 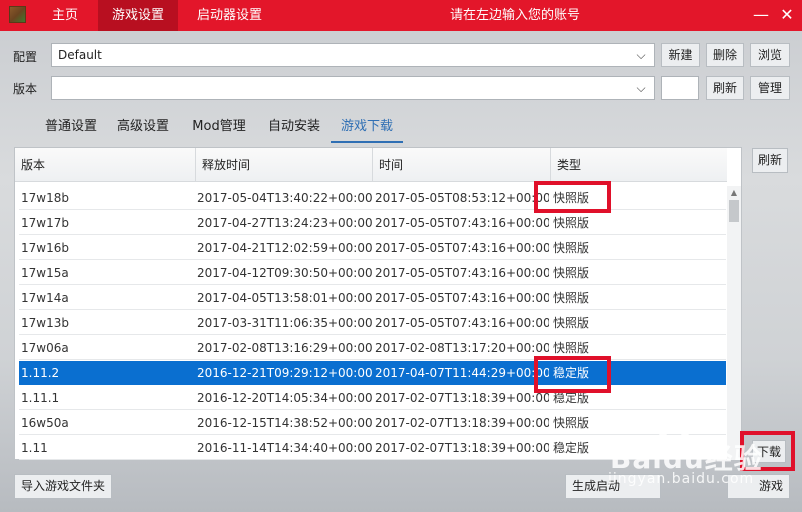 What do you see at coordinates (770, 160) in the screenshot?
I see `download-list-refresh-button: 刷新` at bounding box center [770, 160].